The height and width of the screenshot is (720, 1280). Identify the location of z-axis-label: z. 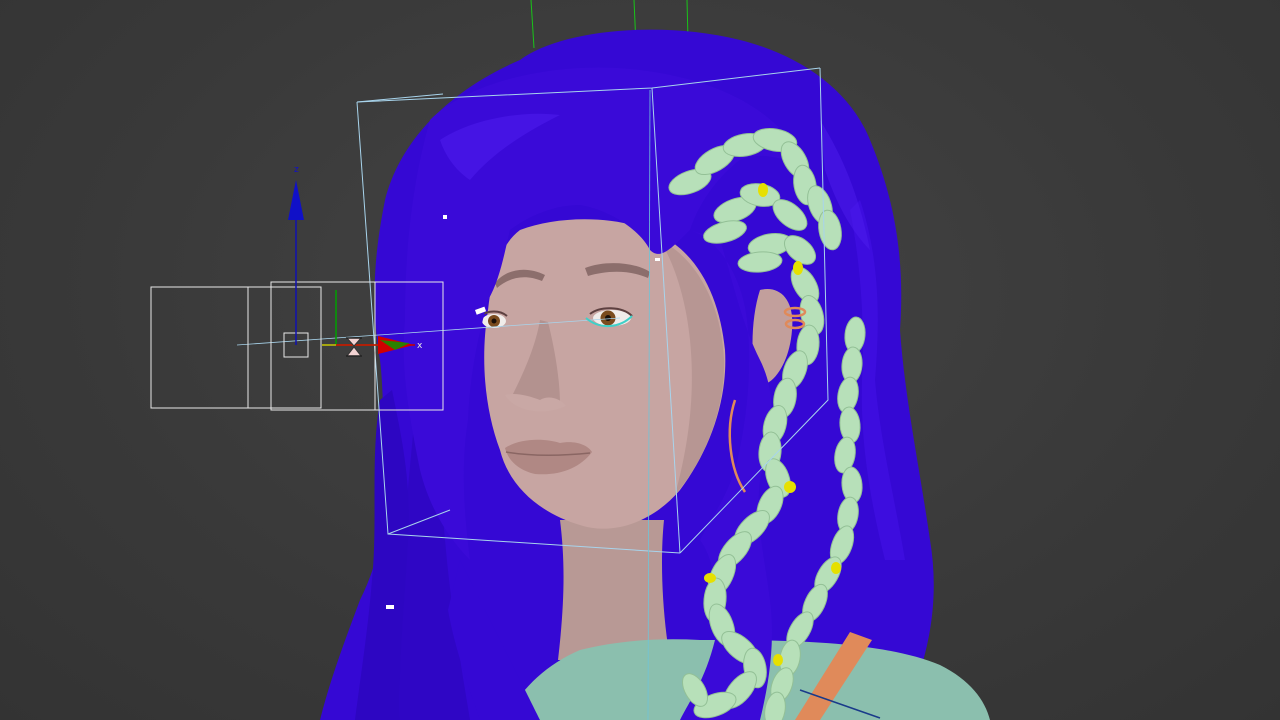
(296, 170).